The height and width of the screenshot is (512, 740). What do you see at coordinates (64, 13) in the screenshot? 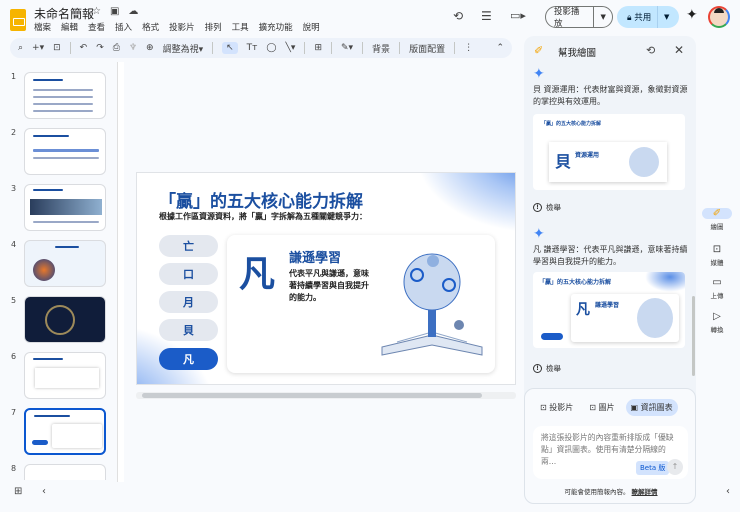
I see `doc-title: 未命名簡報` at bounding box center [64, 13].